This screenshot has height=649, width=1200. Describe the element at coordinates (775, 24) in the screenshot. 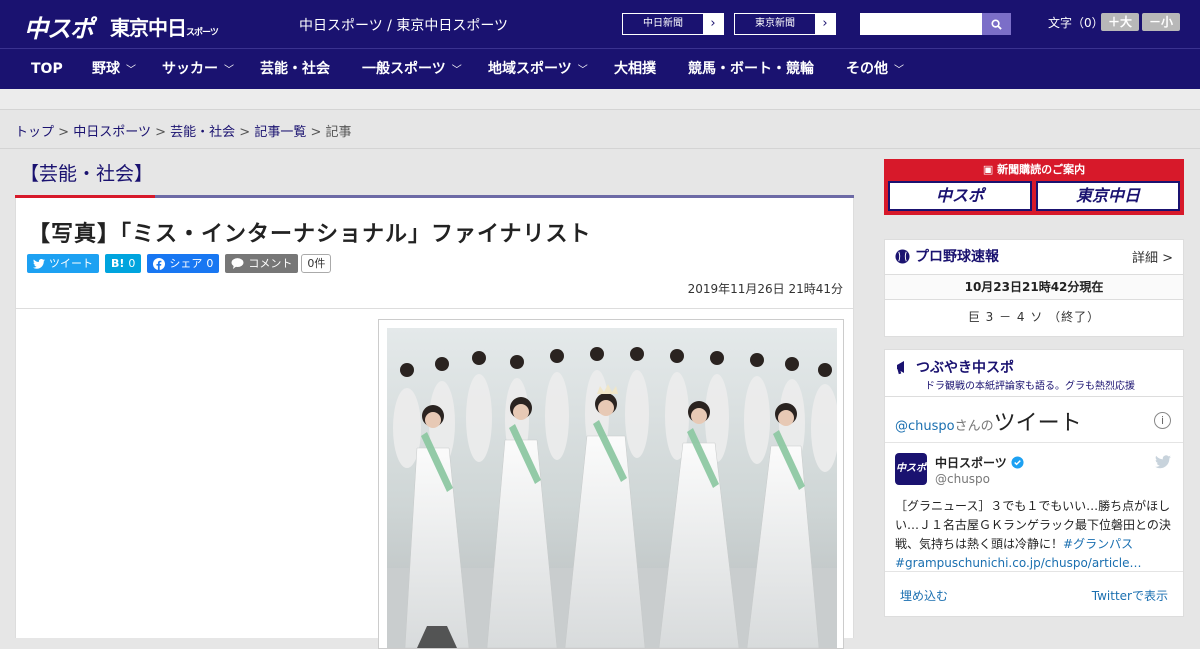

I see `tokyo-shimbun-label: 東京新聞` at that location.